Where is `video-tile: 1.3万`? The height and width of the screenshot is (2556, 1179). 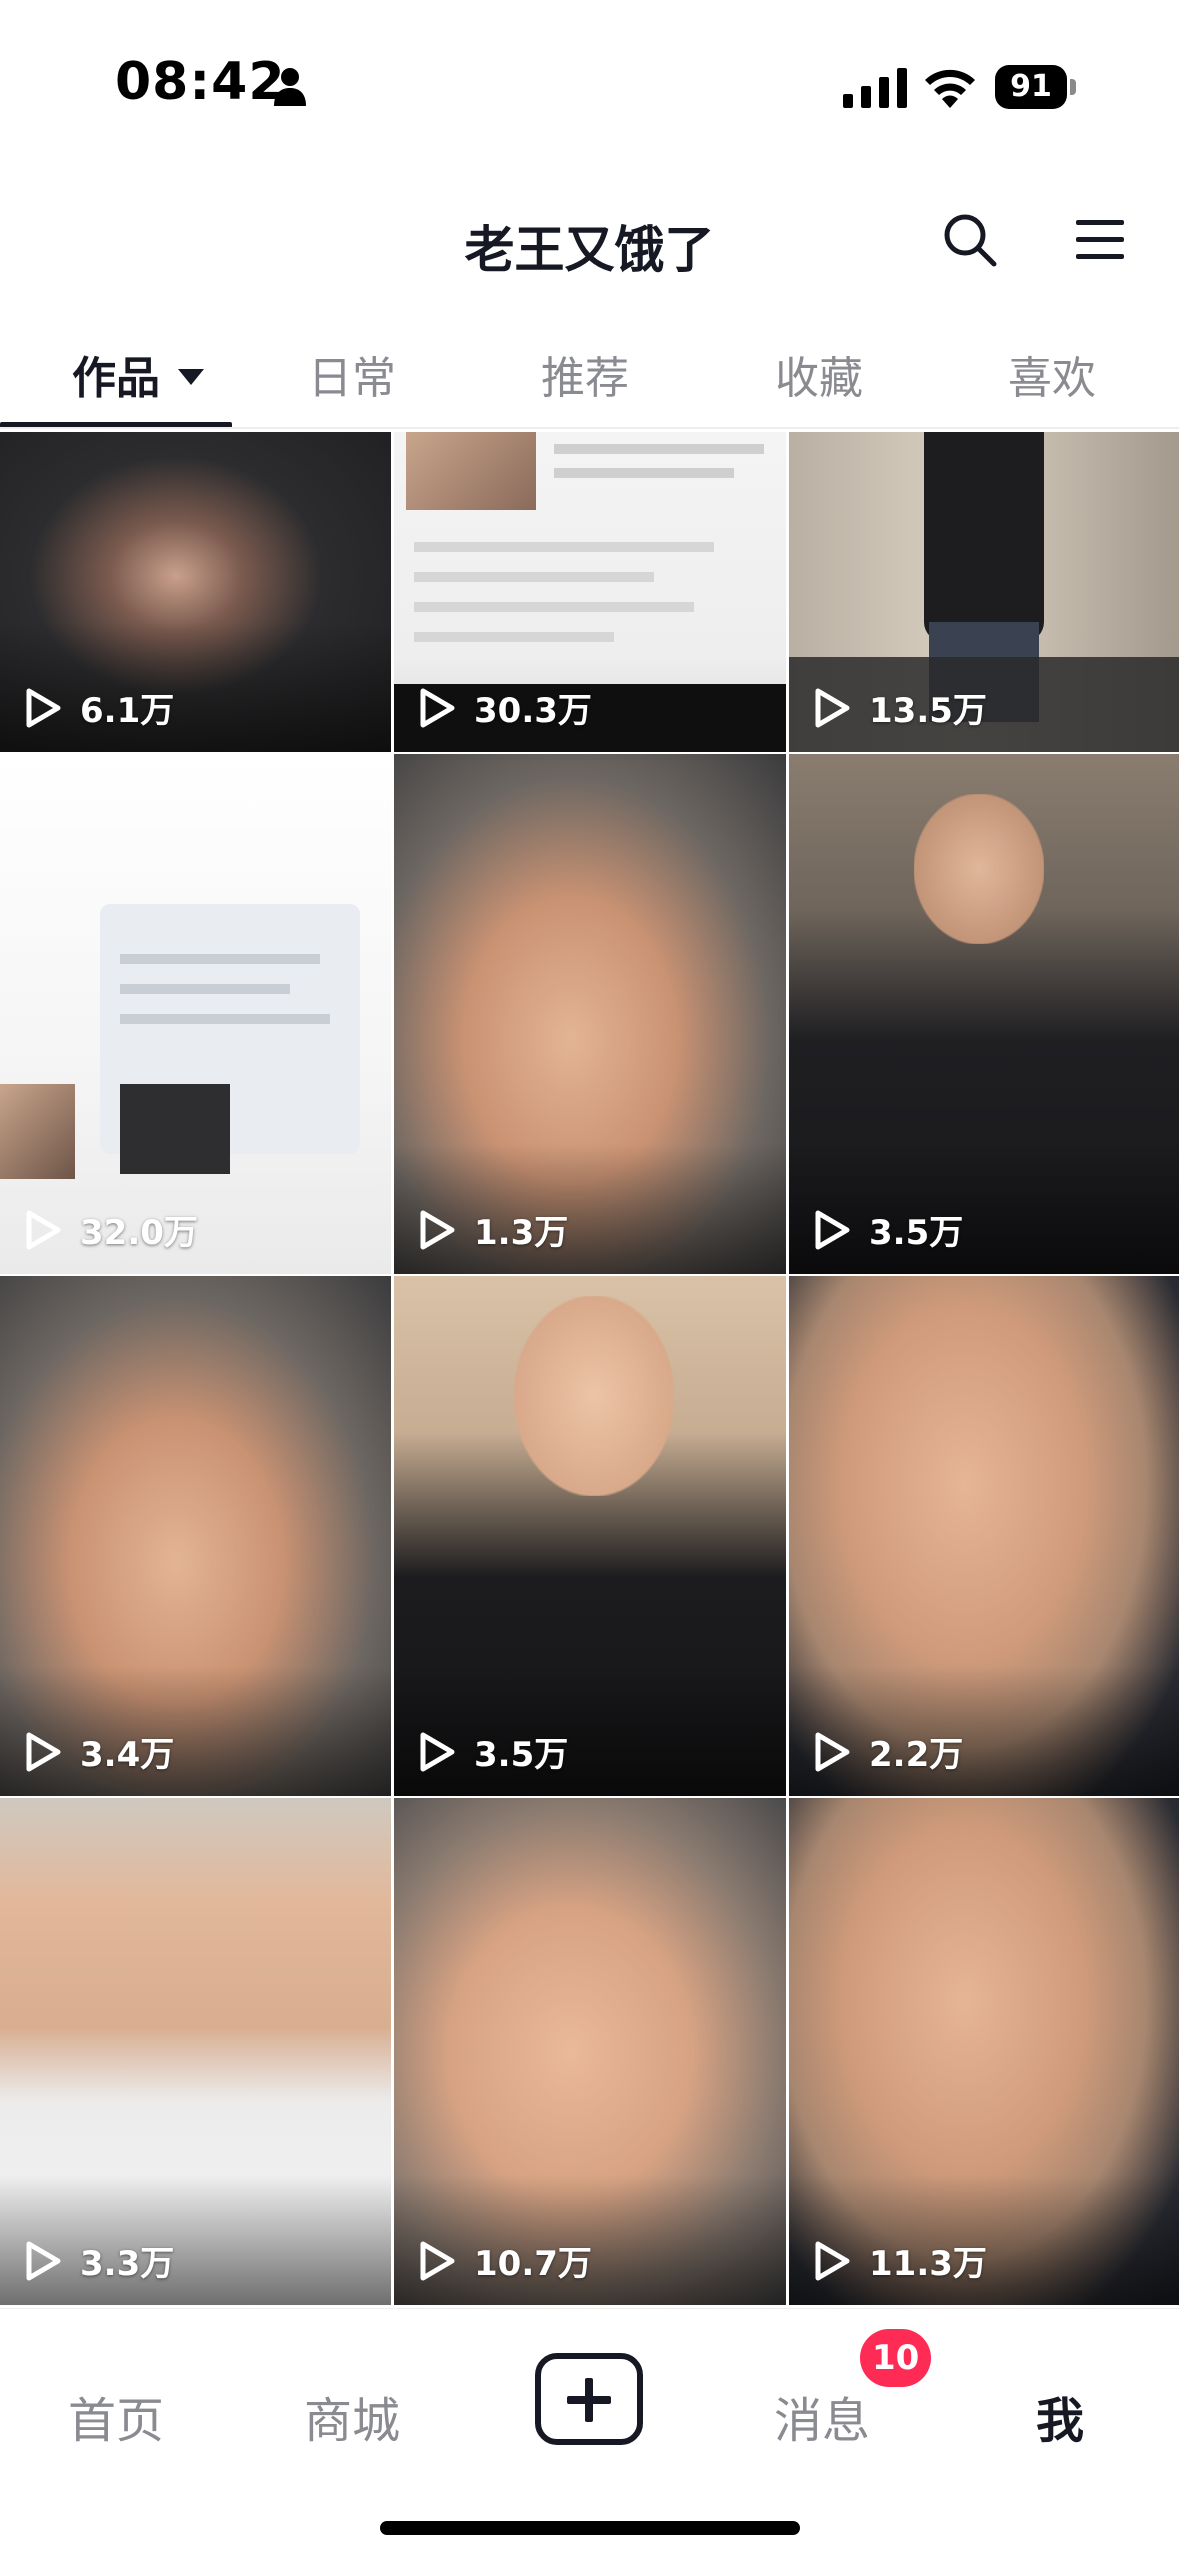
video-tile: 1.3万 is located at coordinates (590, 1014).